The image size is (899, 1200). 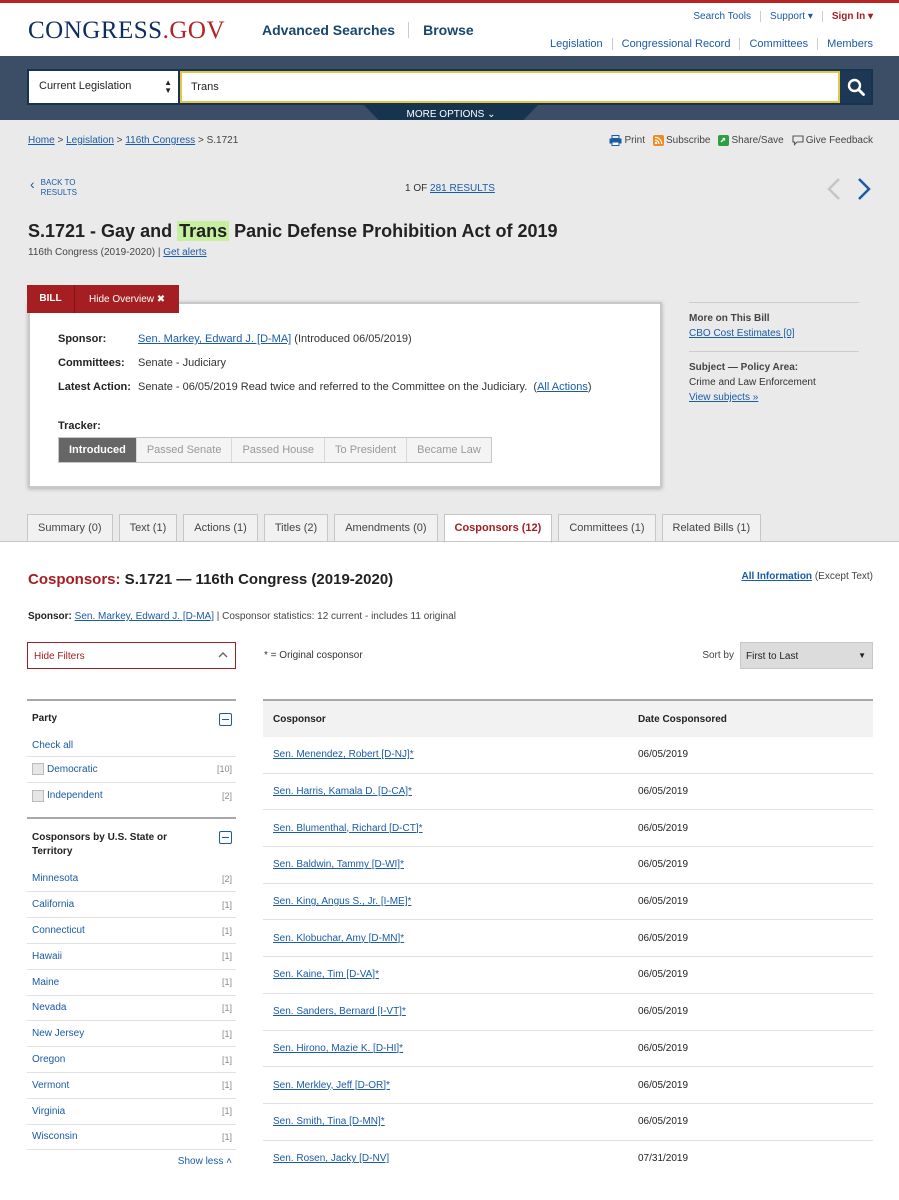 I want to click on sign-in-menu: Sign In ▾, so click(x=847, y=16).